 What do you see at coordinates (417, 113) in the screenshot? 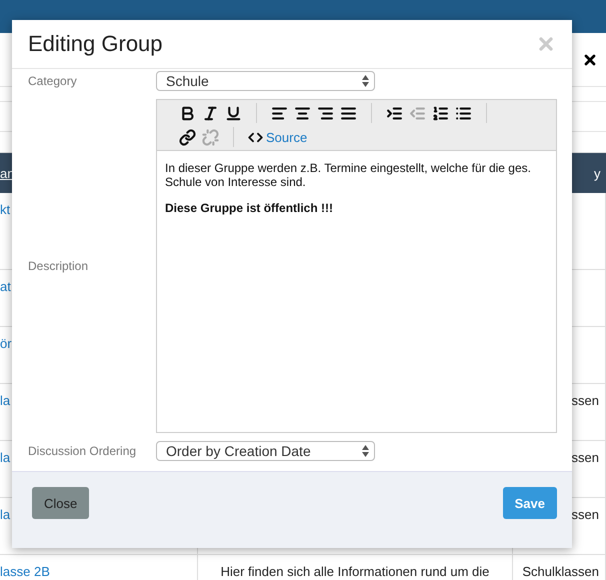
I see `outdent-icon` at bounding box center [417, 113].